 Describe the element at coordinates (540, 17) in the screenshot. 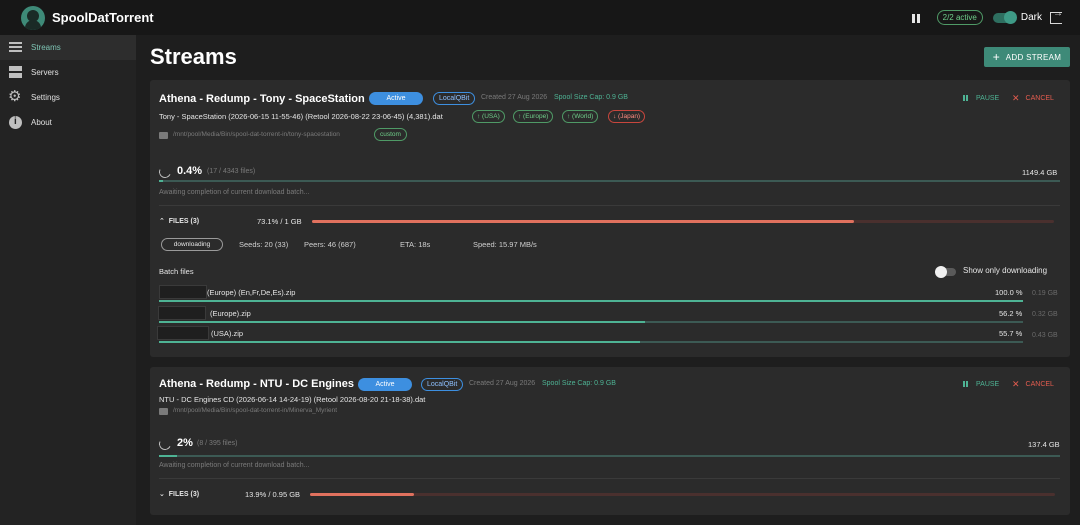

I see `top-bar: SpoolDatTorrent 2/2 active Dark` at that location.